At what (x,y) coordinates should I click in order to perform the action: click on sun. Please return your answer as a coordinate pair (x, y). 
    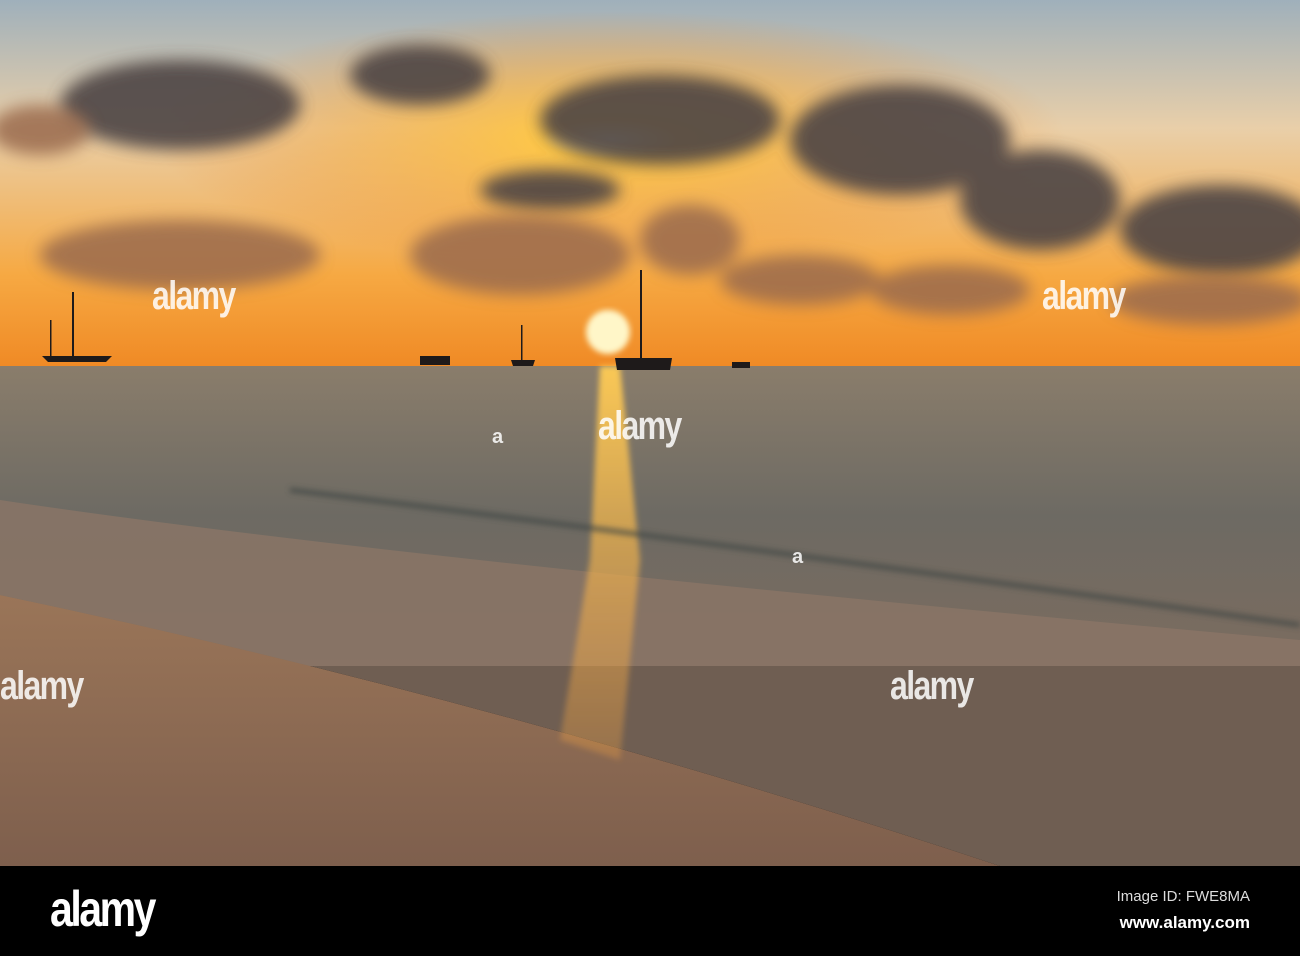
    Looking at the image, I should click on (608, 332).